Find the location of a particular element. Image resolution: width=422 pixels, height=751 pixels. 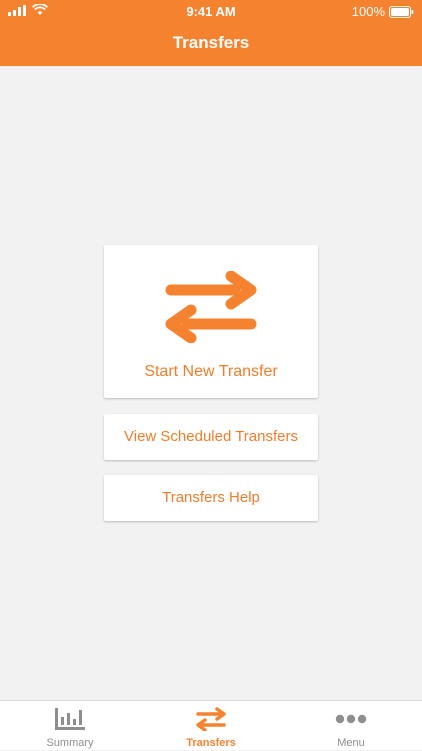

app-header: 9:41 AM 100% Transfers is located at coordinates (211, 33).